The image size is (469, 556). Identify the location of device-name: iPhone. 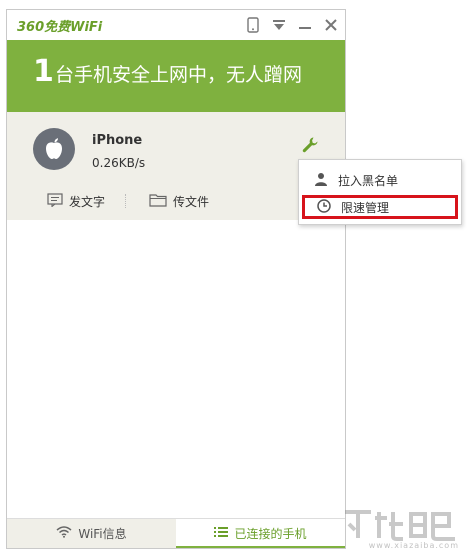
(117, 140).